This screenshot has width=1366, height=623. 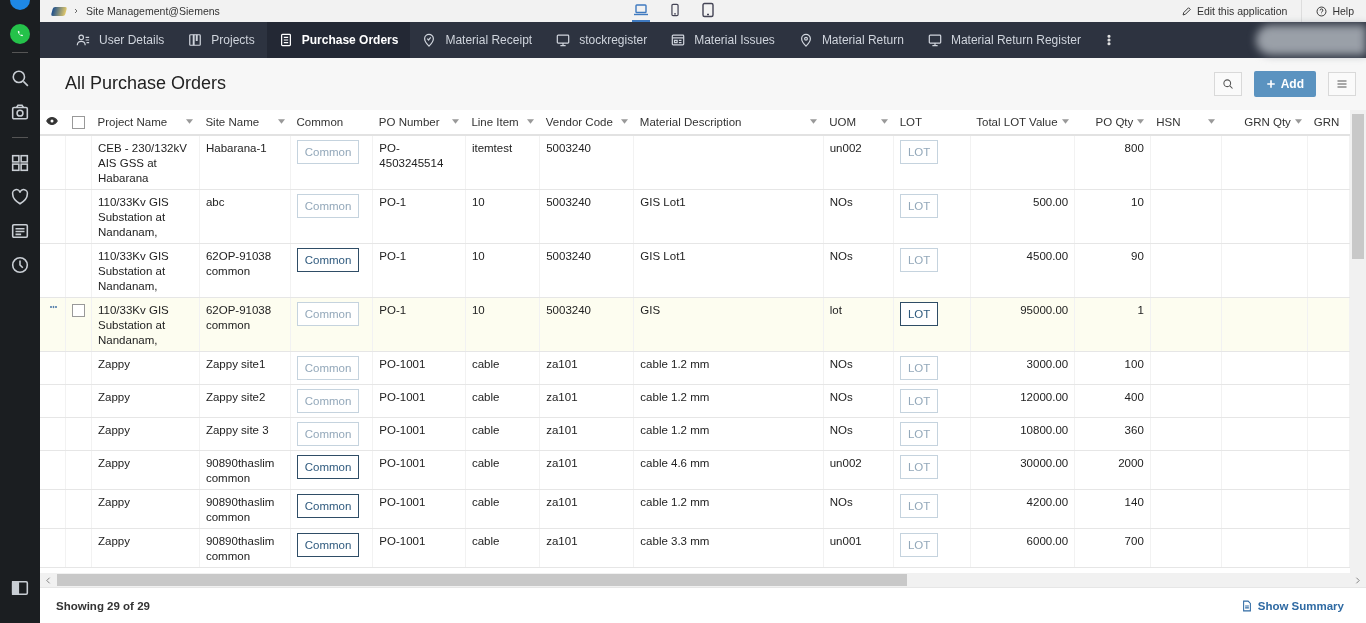 I want to click on nav-tab: Projects, so click(x=221, y=40).